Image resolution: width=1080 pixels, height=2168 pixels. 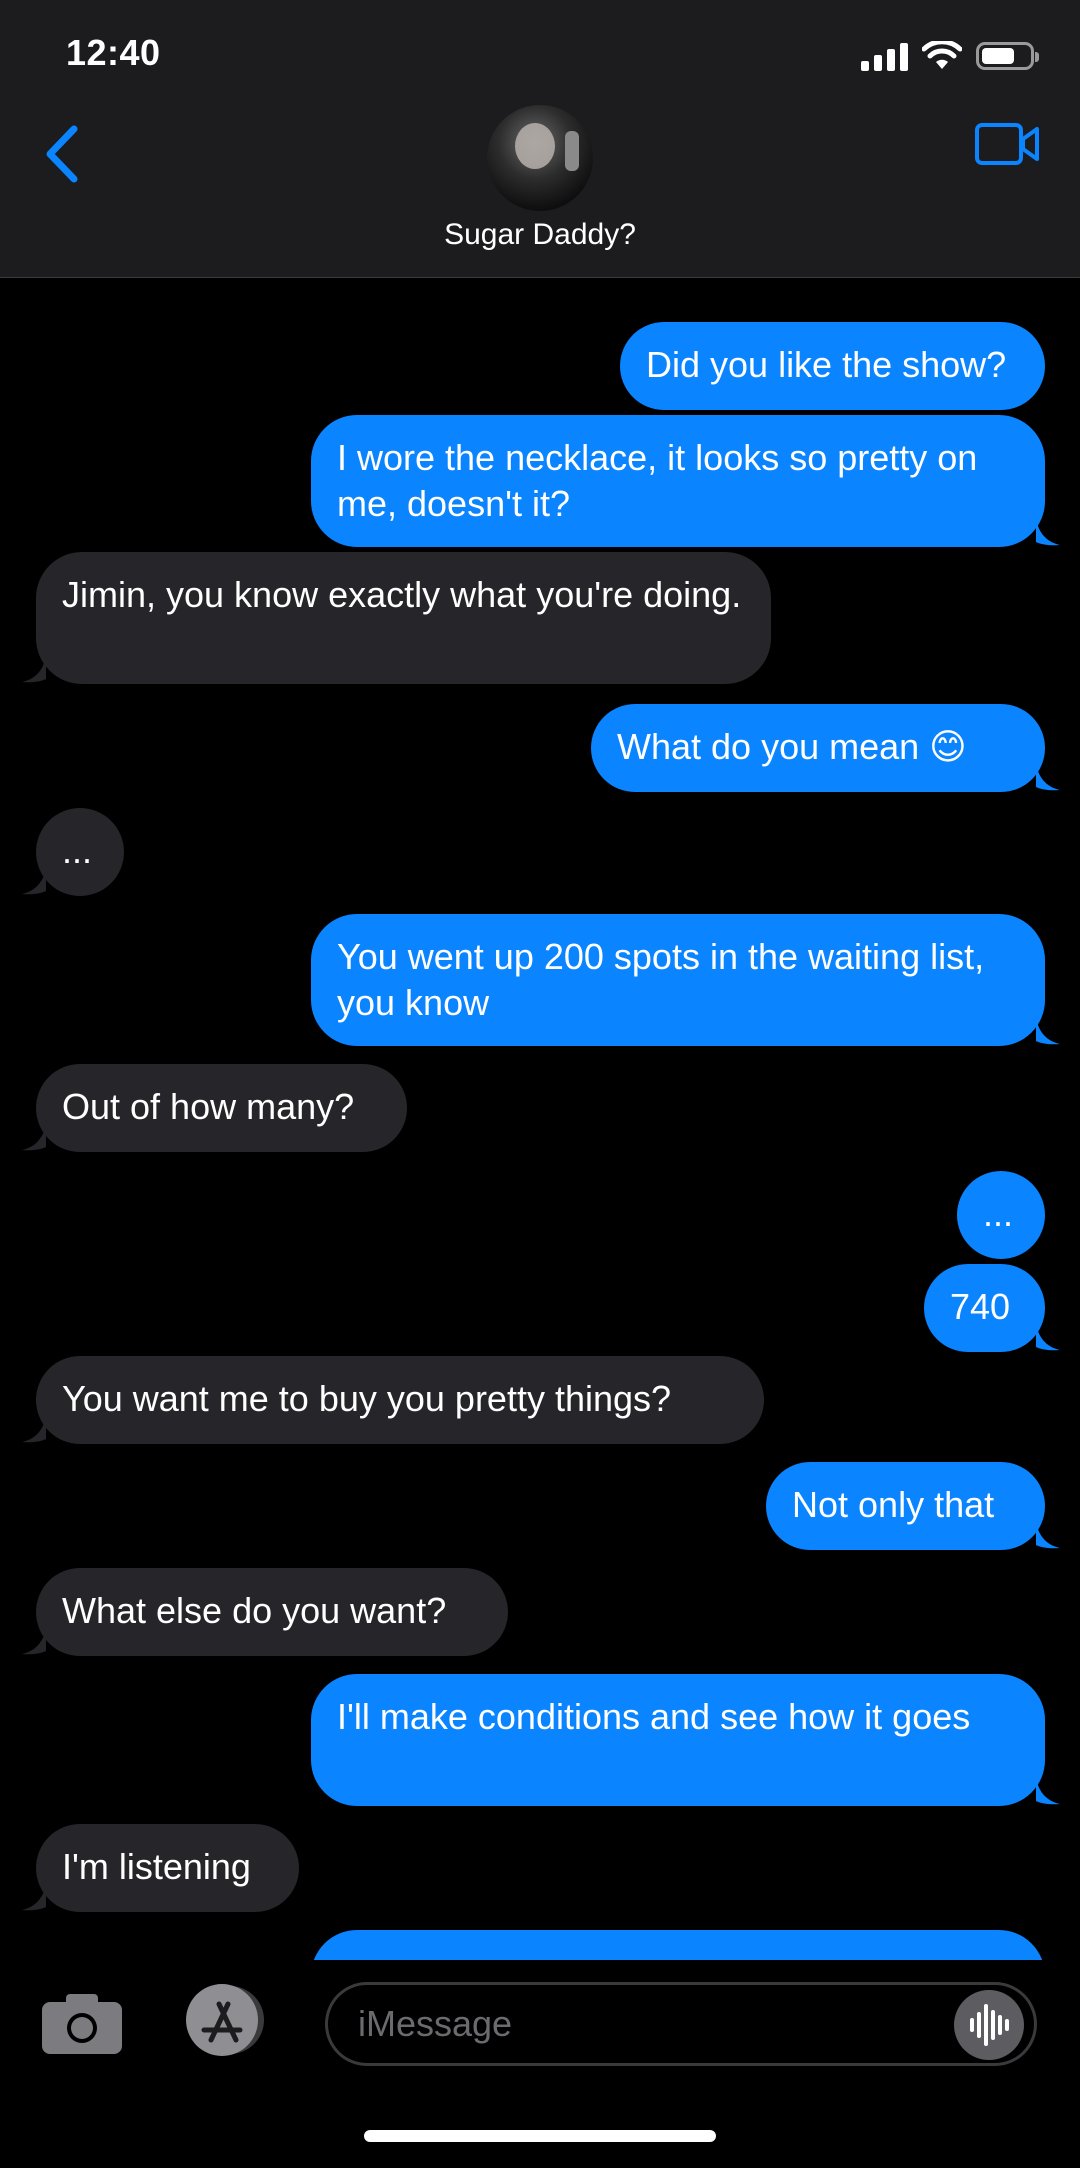 I want to click on outgoing-message: What do you mean 😊, so click(x=818, y=748).